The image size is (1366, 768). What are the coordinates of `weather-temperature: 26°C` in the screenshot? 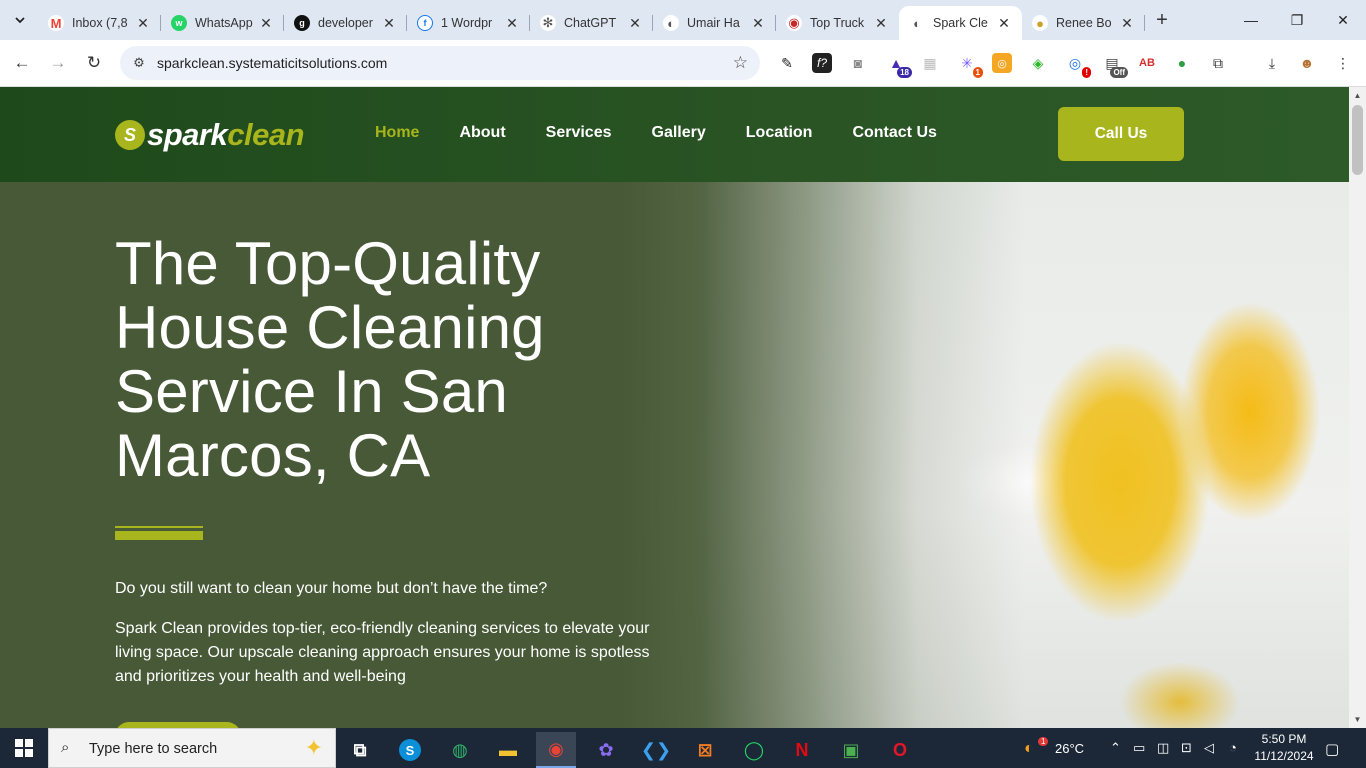 It's located at (1069, 748).